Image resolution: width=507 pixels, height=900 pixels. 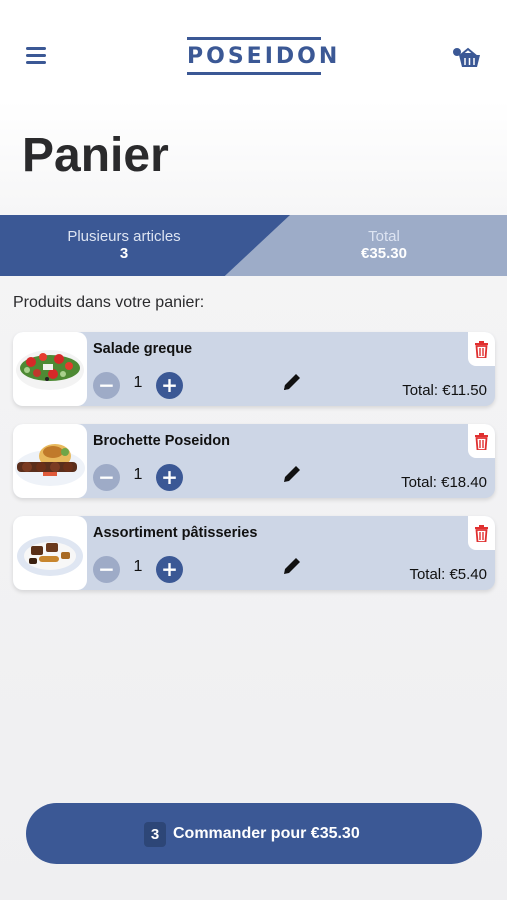 What do you see at coordinates (467, 58) in the screenshot?
I see `basket-icon` at bounding box center [467, 58].